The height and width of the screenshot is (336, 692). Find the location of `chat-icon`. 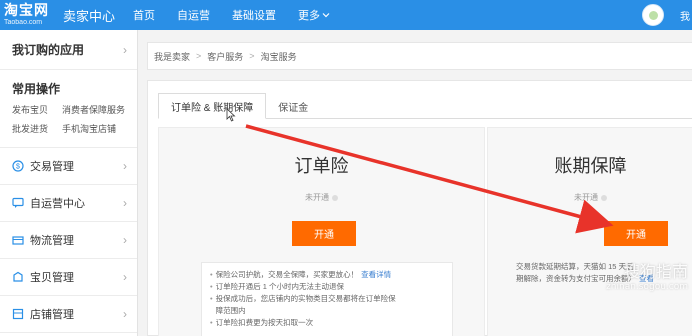

chat-icon is located at coordinates (18, 202).